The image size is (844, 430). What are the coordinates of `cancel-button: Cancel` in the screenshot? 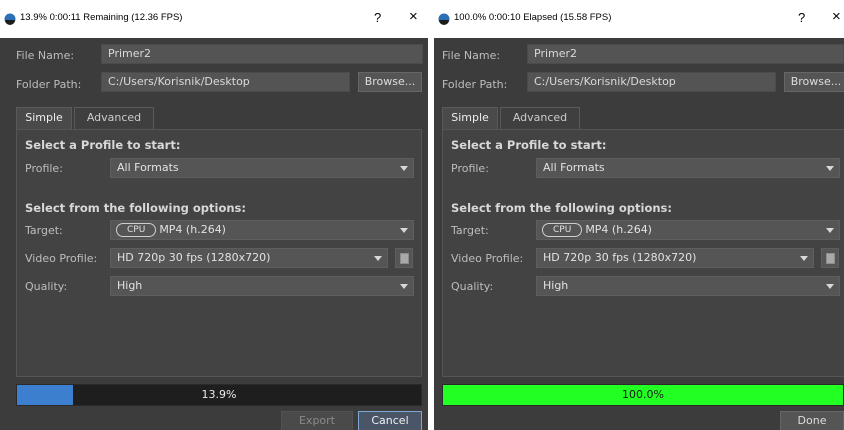 It's located at (390, 420).